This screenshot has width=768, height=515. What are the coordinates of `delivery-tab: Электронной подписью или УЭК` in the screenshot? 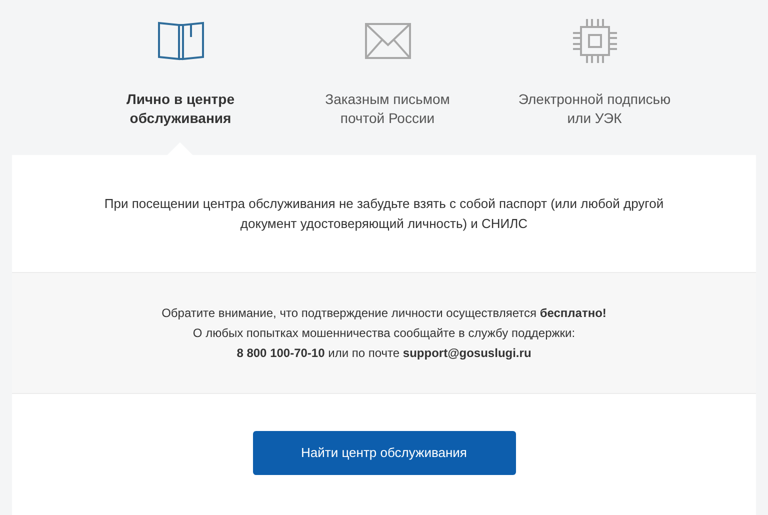 It's located at (594, 109).